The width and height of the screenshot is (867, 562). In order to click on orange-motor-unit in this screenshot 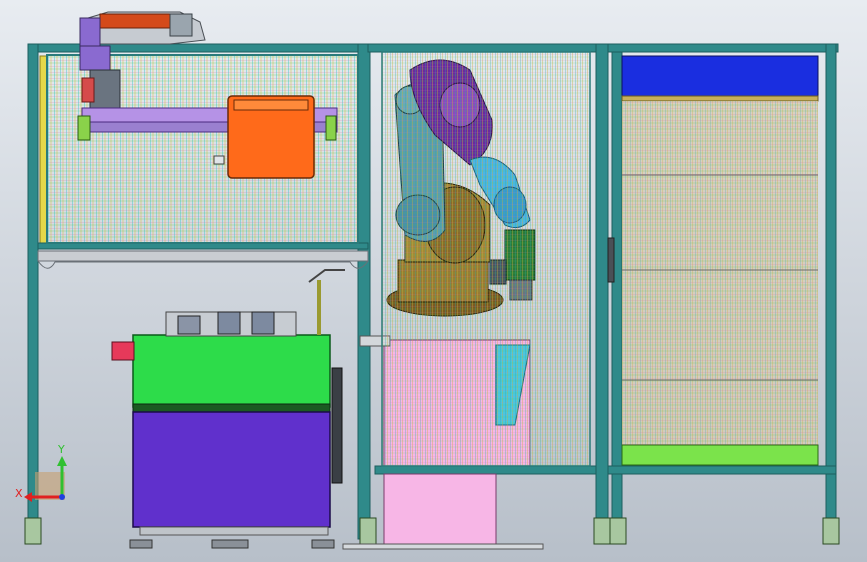, I will do `click(264, 137)`.